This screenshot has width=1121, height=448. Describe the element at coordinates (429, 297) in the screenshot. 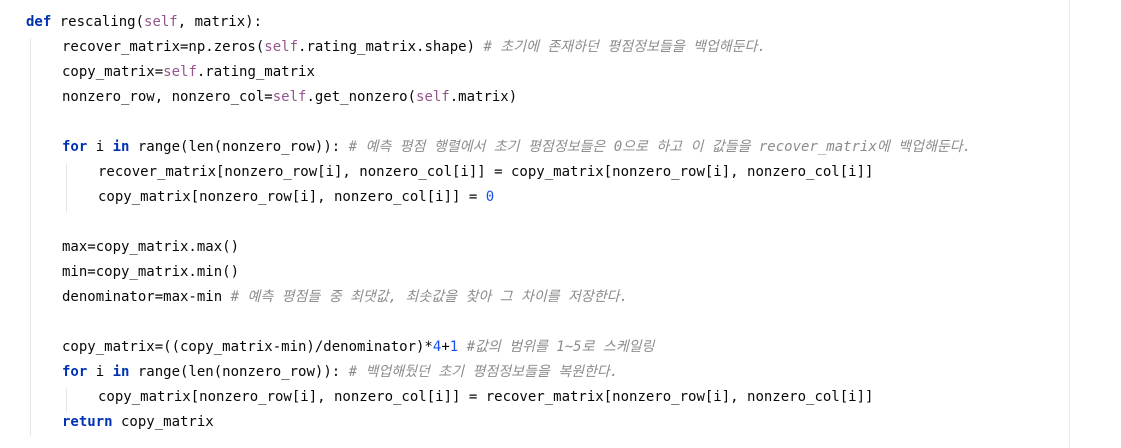

I see `code-comment: # 예측 평점들 중 최댓값, 최솟값을 찾아 그 차이를 저장한다.` at that location.